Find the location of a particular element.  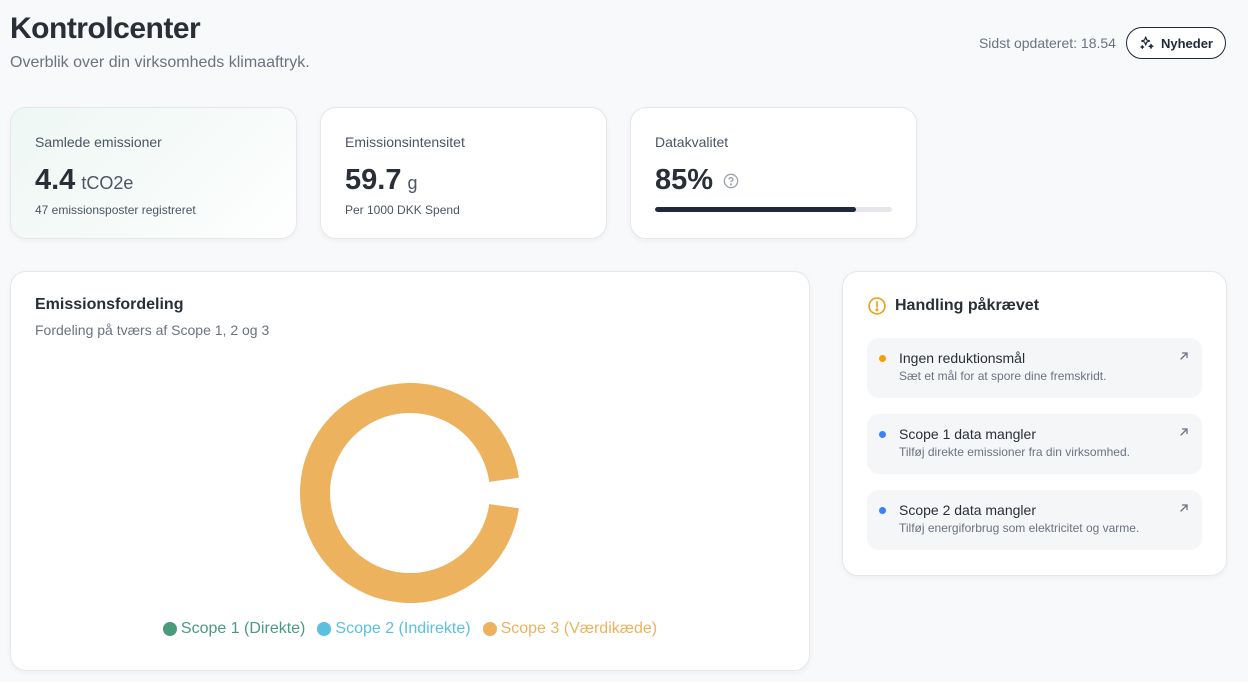

distribution-subtitle: Fordeling på tværs af Scope 1, 2 og 3 is located at coordinates (152, 330).